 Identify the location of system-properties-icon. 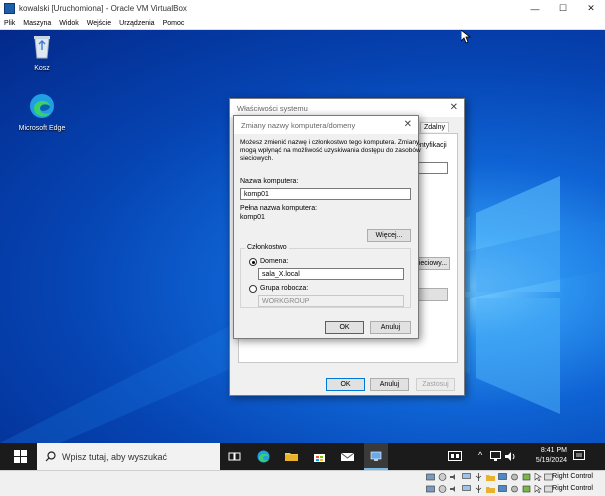
(376, 456).